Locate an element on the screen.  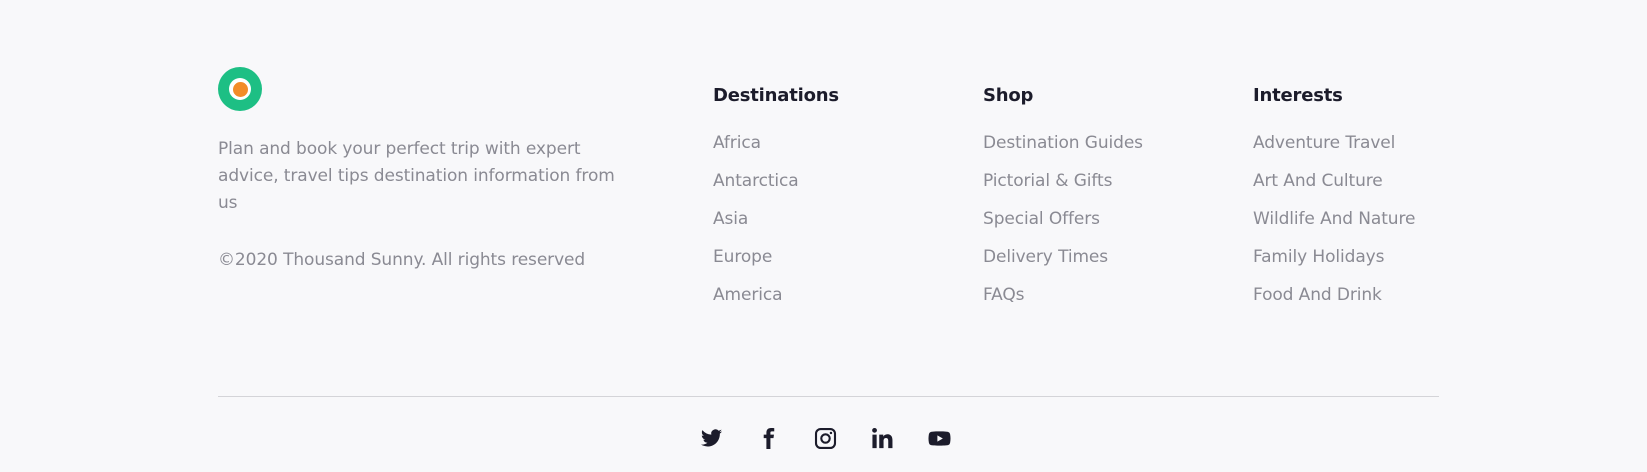
social-links is located at coordinates (825, 438).